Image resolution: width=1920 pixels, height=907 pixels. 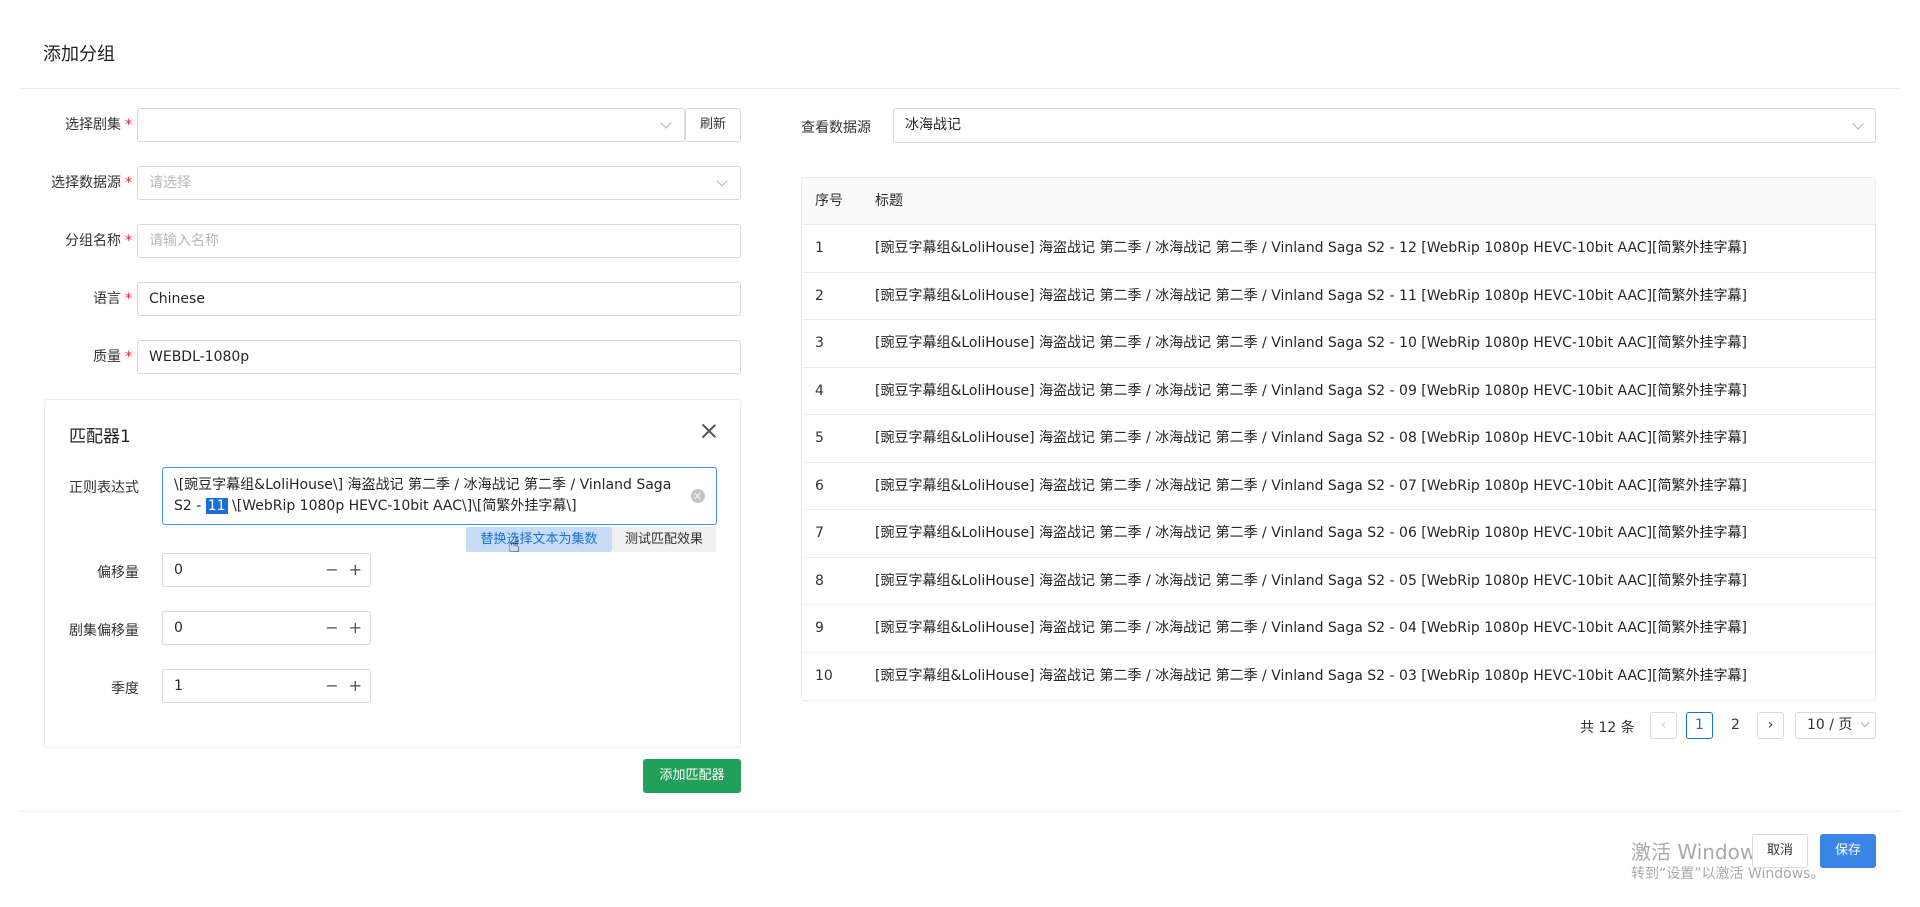 I want to click on page-1-button: 1, so click(x=1699, y=725).